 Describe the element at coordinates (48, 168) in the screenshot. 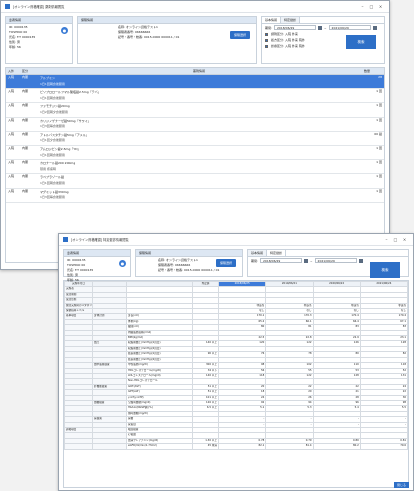

I see `item-usage: 頓用 疼痛時` at that location.